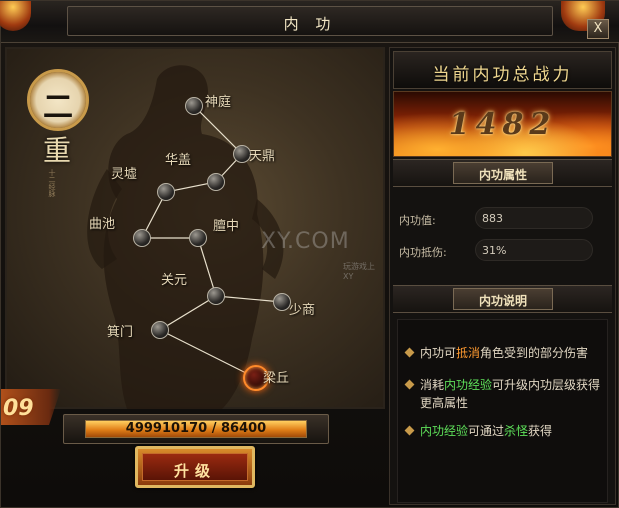 The width and height of the screenshot is (619, 508). What do you see at coordinates (305, 241) in the screenshot?
I see `watermark: XY.COM` at bounding box center [305, 241].